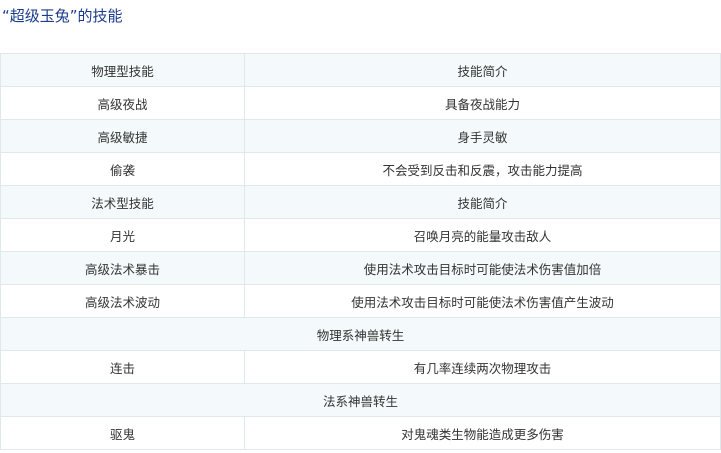  What do you see at coordinates (482, 433) in the screenshot?
I see `skill-desc-cell: 对鬼魂类生物能造成更多伤害` at bounding box center [482, 433].